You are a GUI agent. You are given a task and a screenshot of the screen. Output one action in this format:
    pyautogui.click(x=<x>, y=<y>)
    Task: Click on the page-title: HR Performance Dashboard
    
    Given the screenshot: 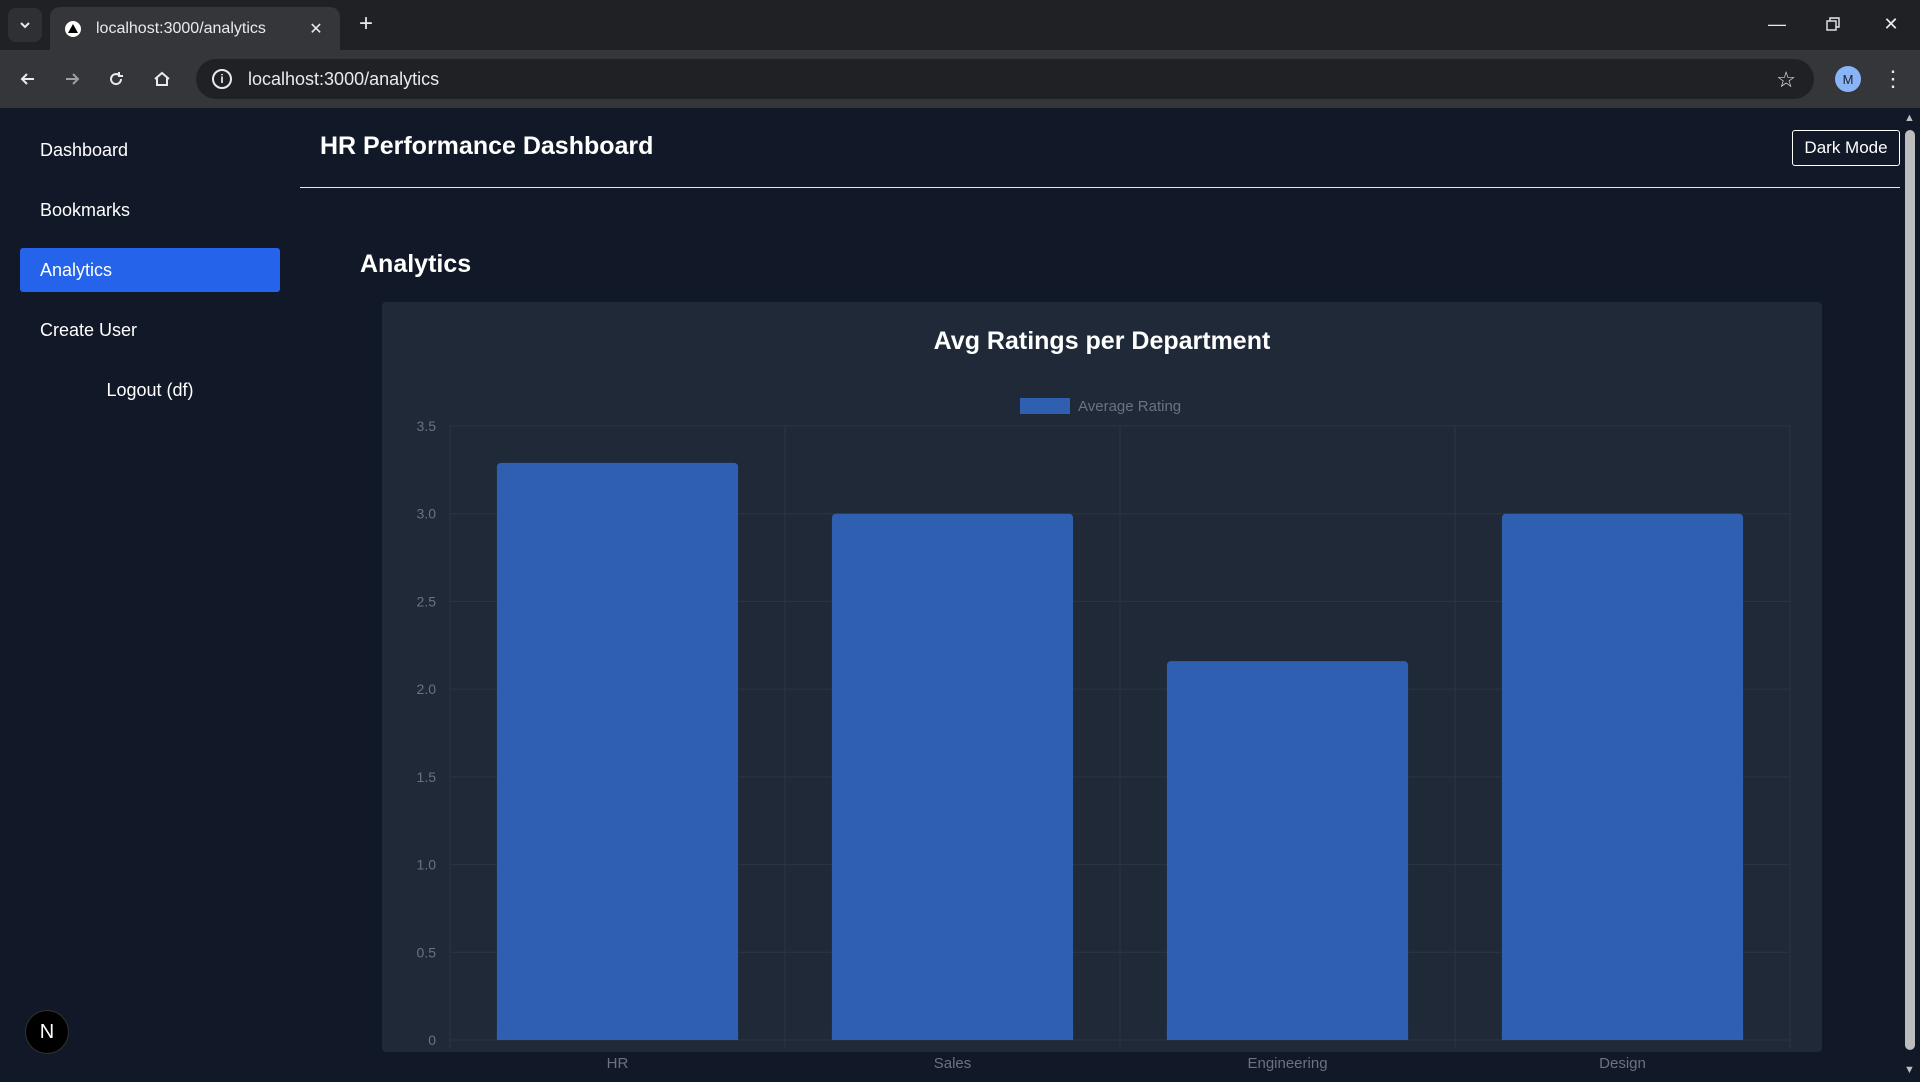 What is the action you would take?
    pyautogui.click(x=487, y=146)
    